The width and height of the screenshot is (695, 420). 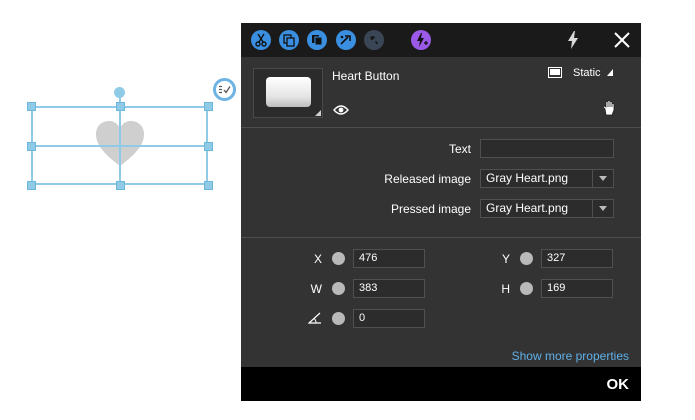 I want to click on panel-footer: OK, so click(x=441, y=384).